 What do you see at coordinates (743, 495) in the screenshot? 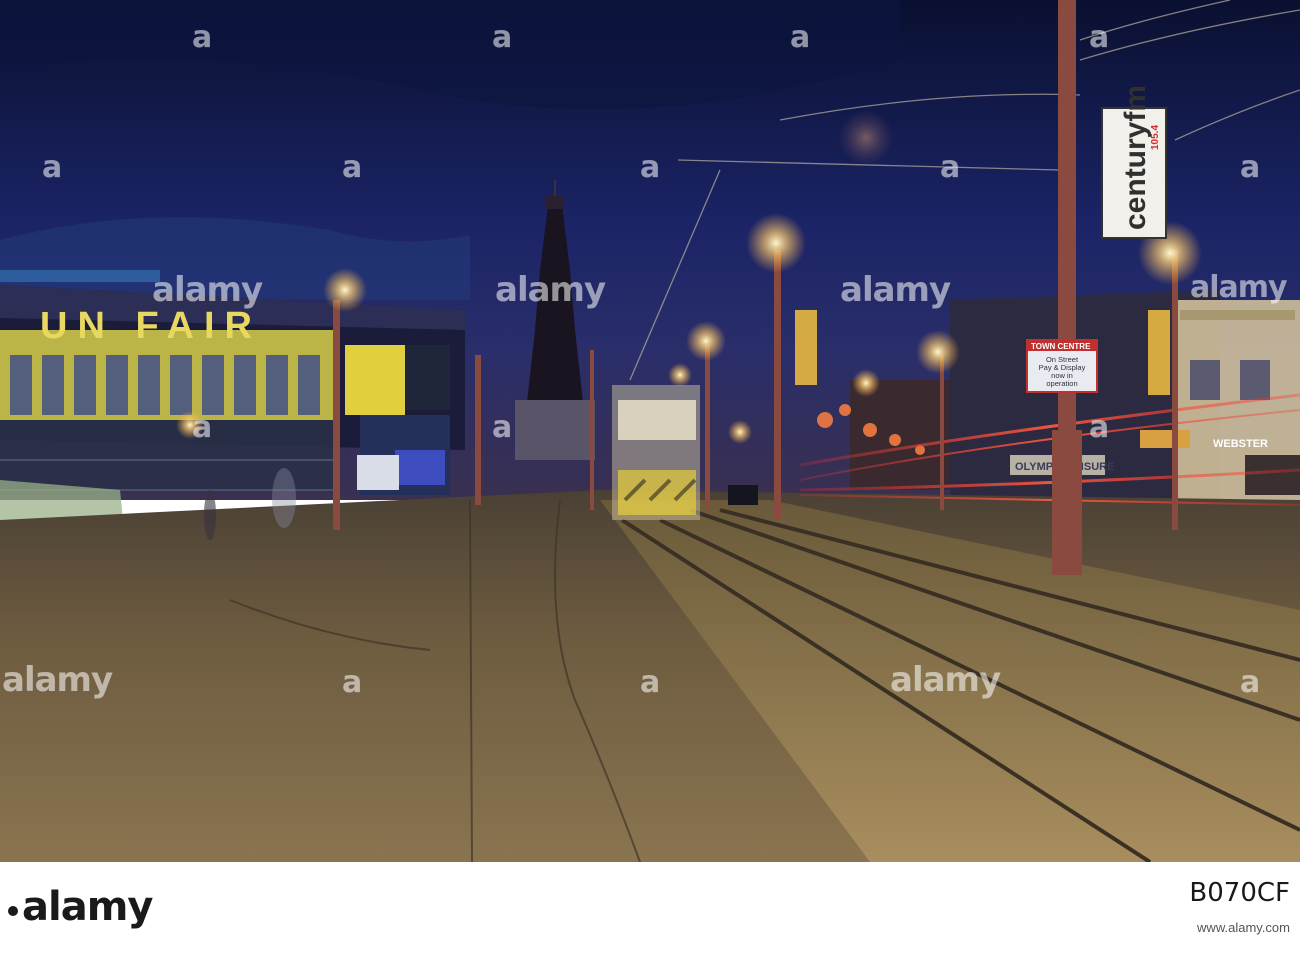
I see `car` at bounding box center [743, 495].